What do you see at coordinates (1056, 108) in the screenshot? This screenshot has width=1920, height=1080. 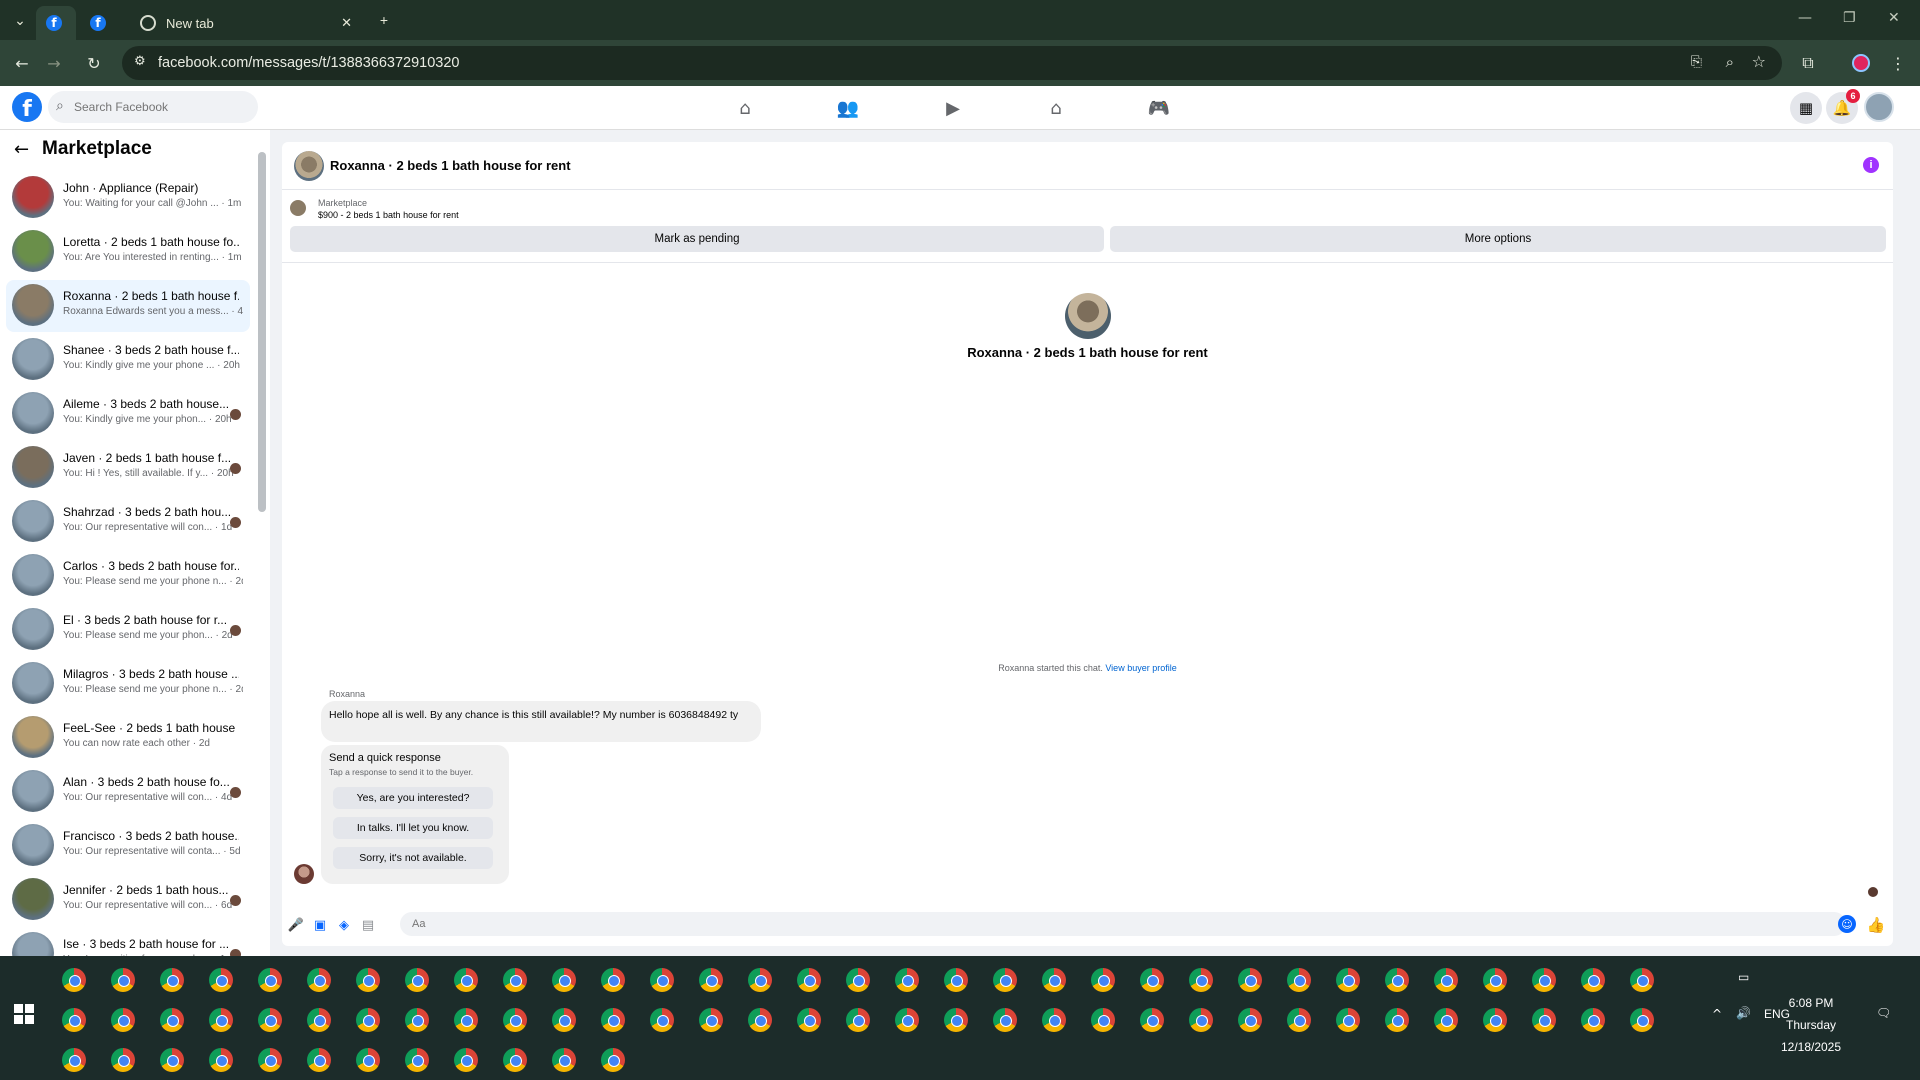 I see `marketplace-icon: ⌂` at bounding box center [1056, 108].